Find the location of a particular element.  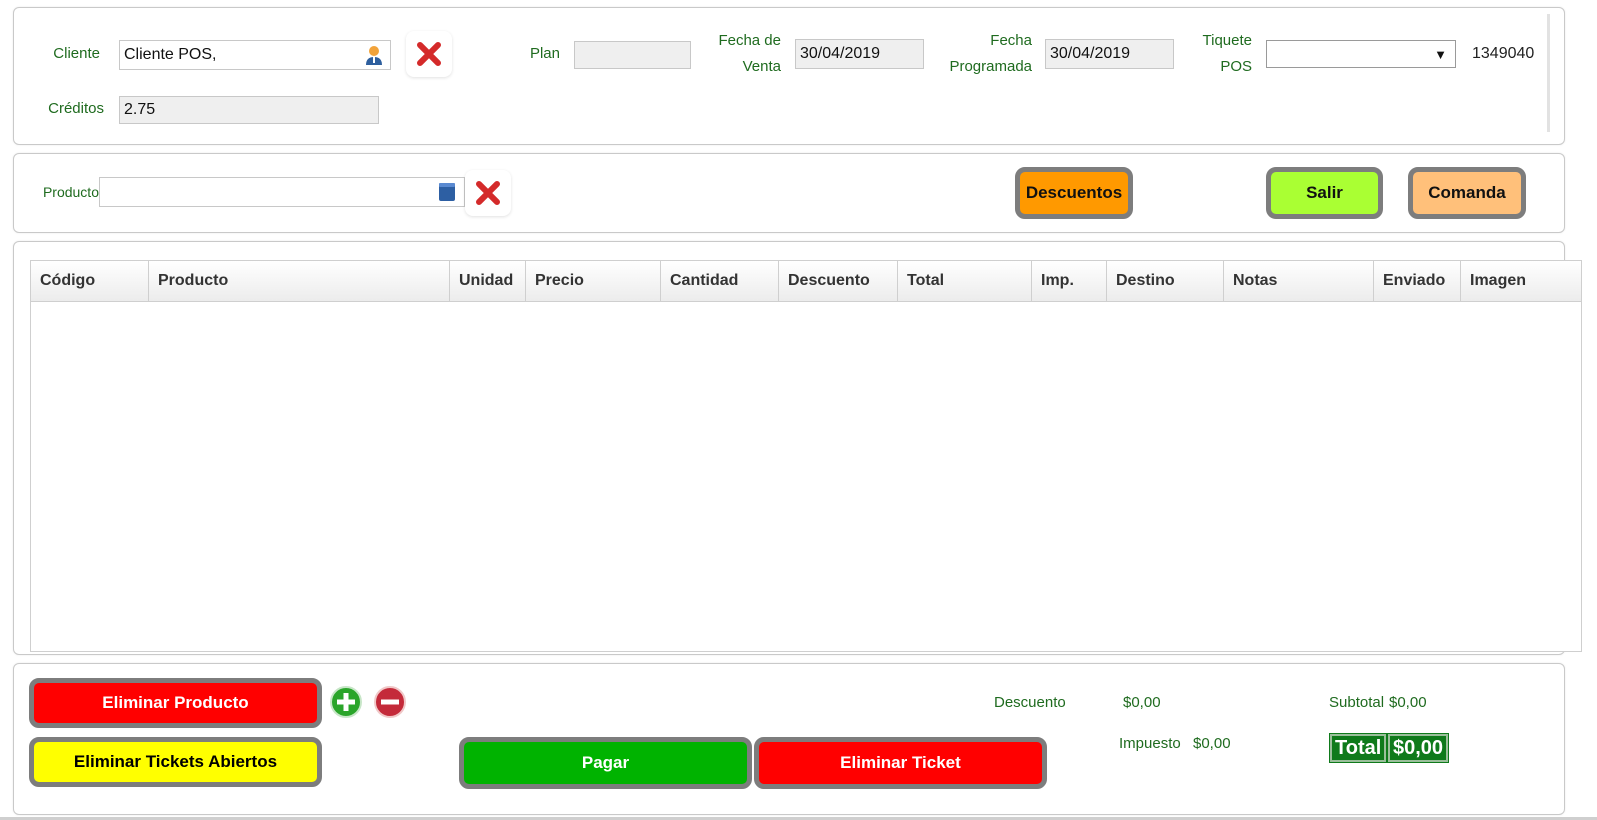

fecha-venta-label-line1: Fecha de is located at coordinates (749, 40).